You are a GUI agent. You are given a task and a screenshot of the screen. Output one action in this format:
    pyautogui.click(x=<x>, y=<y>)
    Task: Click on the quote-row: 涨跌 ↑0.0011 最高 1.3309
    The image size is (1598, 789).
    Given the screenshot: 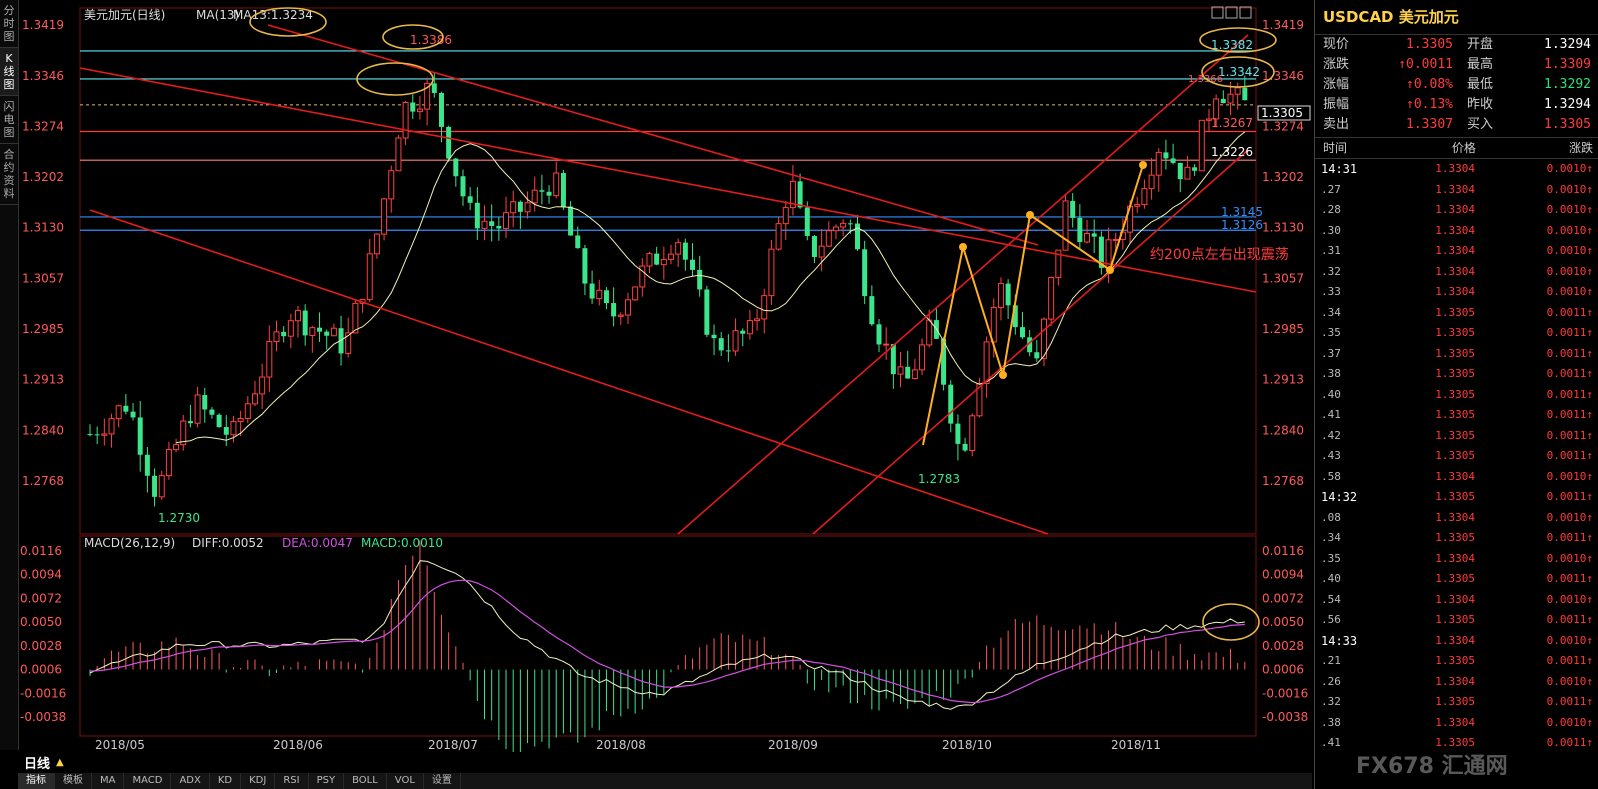 What is the action you would take?
    pyautogui.click(x=1456, y=65)
    